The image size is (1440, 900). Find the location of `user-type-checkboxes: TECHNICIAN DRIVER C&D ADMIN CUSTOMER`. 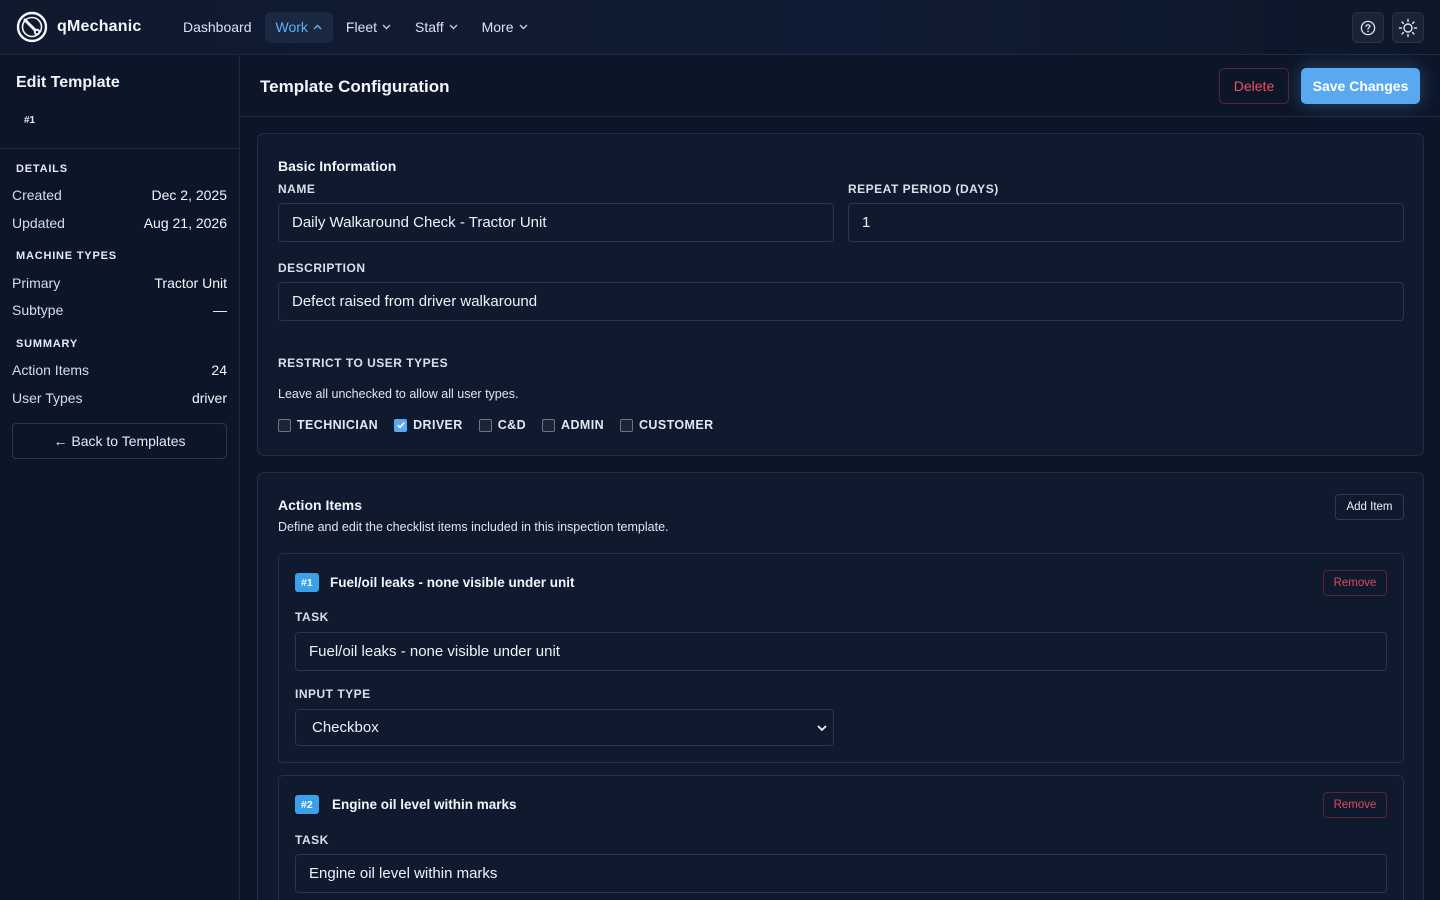

user-type-checkboxes: TECHNICIAN DRIVER C&D ADMIN CUSTOMER is located at coordinates (504, 425).